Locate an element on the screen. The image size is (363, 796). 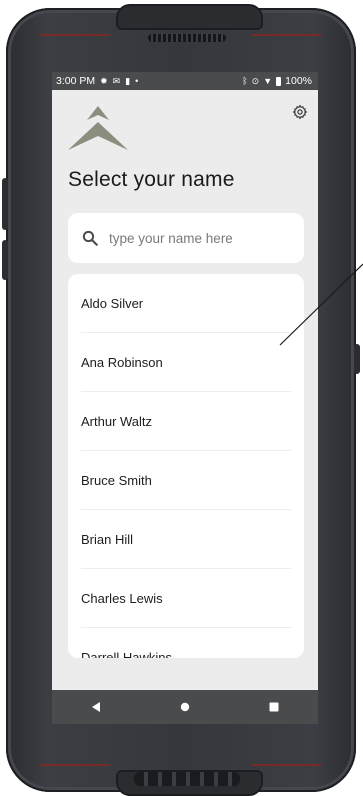
mail-icon: ✉ is located at coordinates (116, 81).